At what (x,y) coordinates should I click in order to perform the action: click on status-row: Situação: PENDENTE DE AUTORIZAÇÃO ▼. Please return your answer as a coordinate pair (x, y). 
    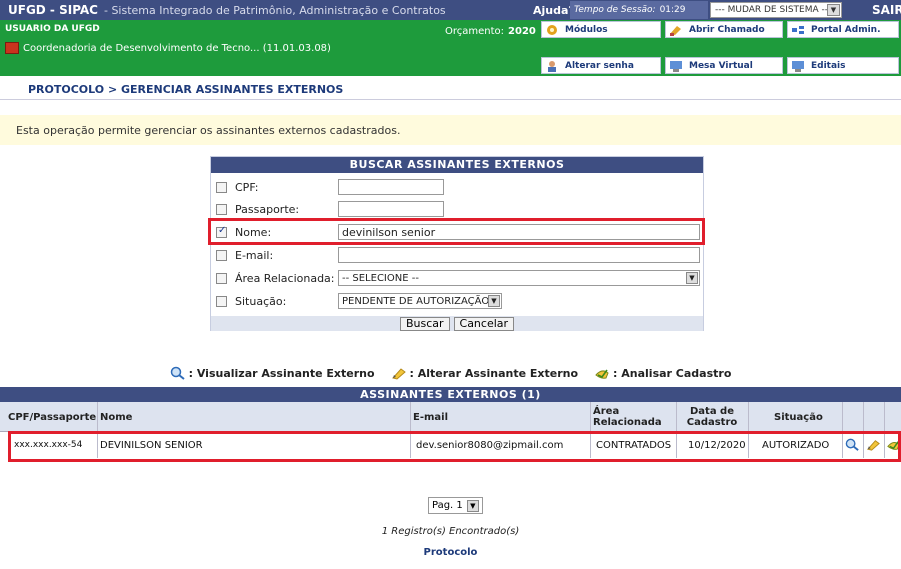
    Looking at the image, I should click on (457, 301).